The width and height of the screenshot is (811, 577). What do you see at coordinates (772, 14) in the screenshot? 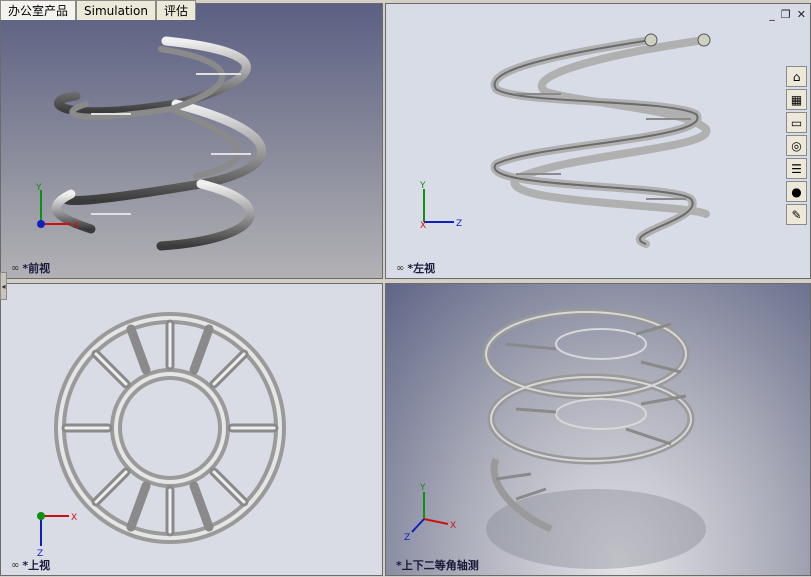
I see `minimize-button: _` at bounding box center [772, 14].